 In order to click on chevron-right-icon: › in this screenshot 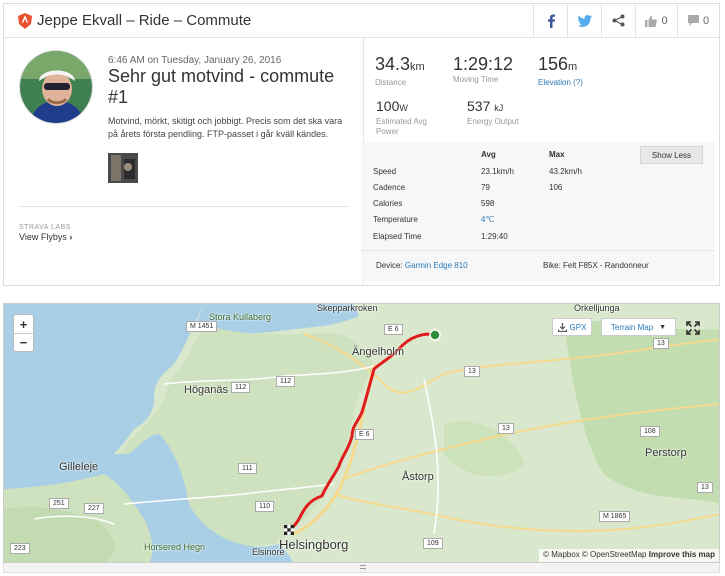, I will do `click(71, 237)`.